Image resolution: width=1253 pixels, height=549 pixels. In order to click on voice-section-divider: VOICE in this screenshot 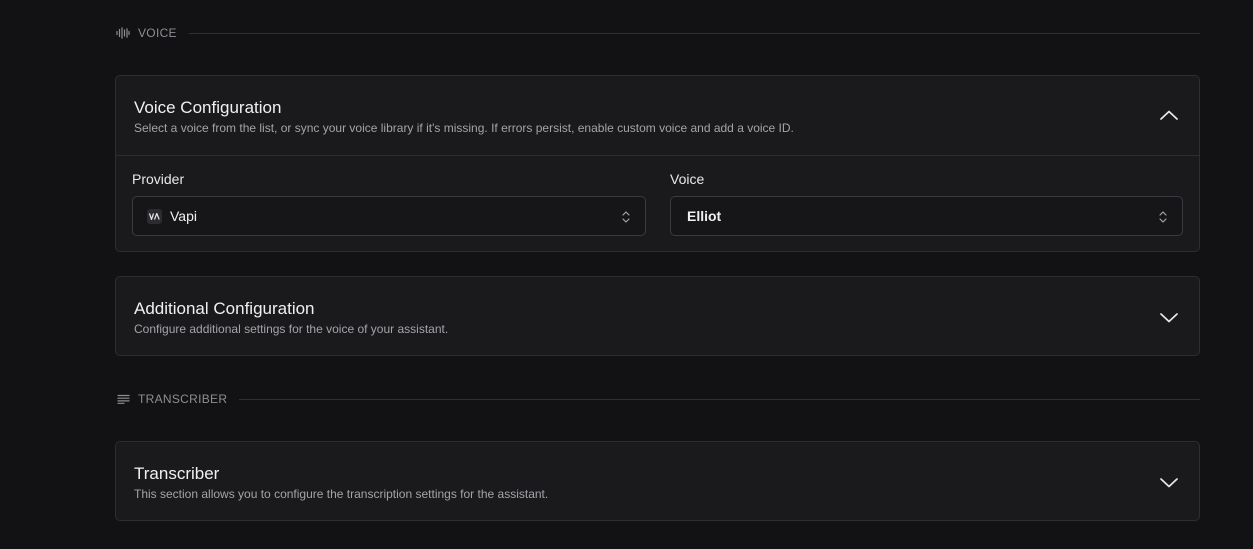, I will do `click(658, 33)`.